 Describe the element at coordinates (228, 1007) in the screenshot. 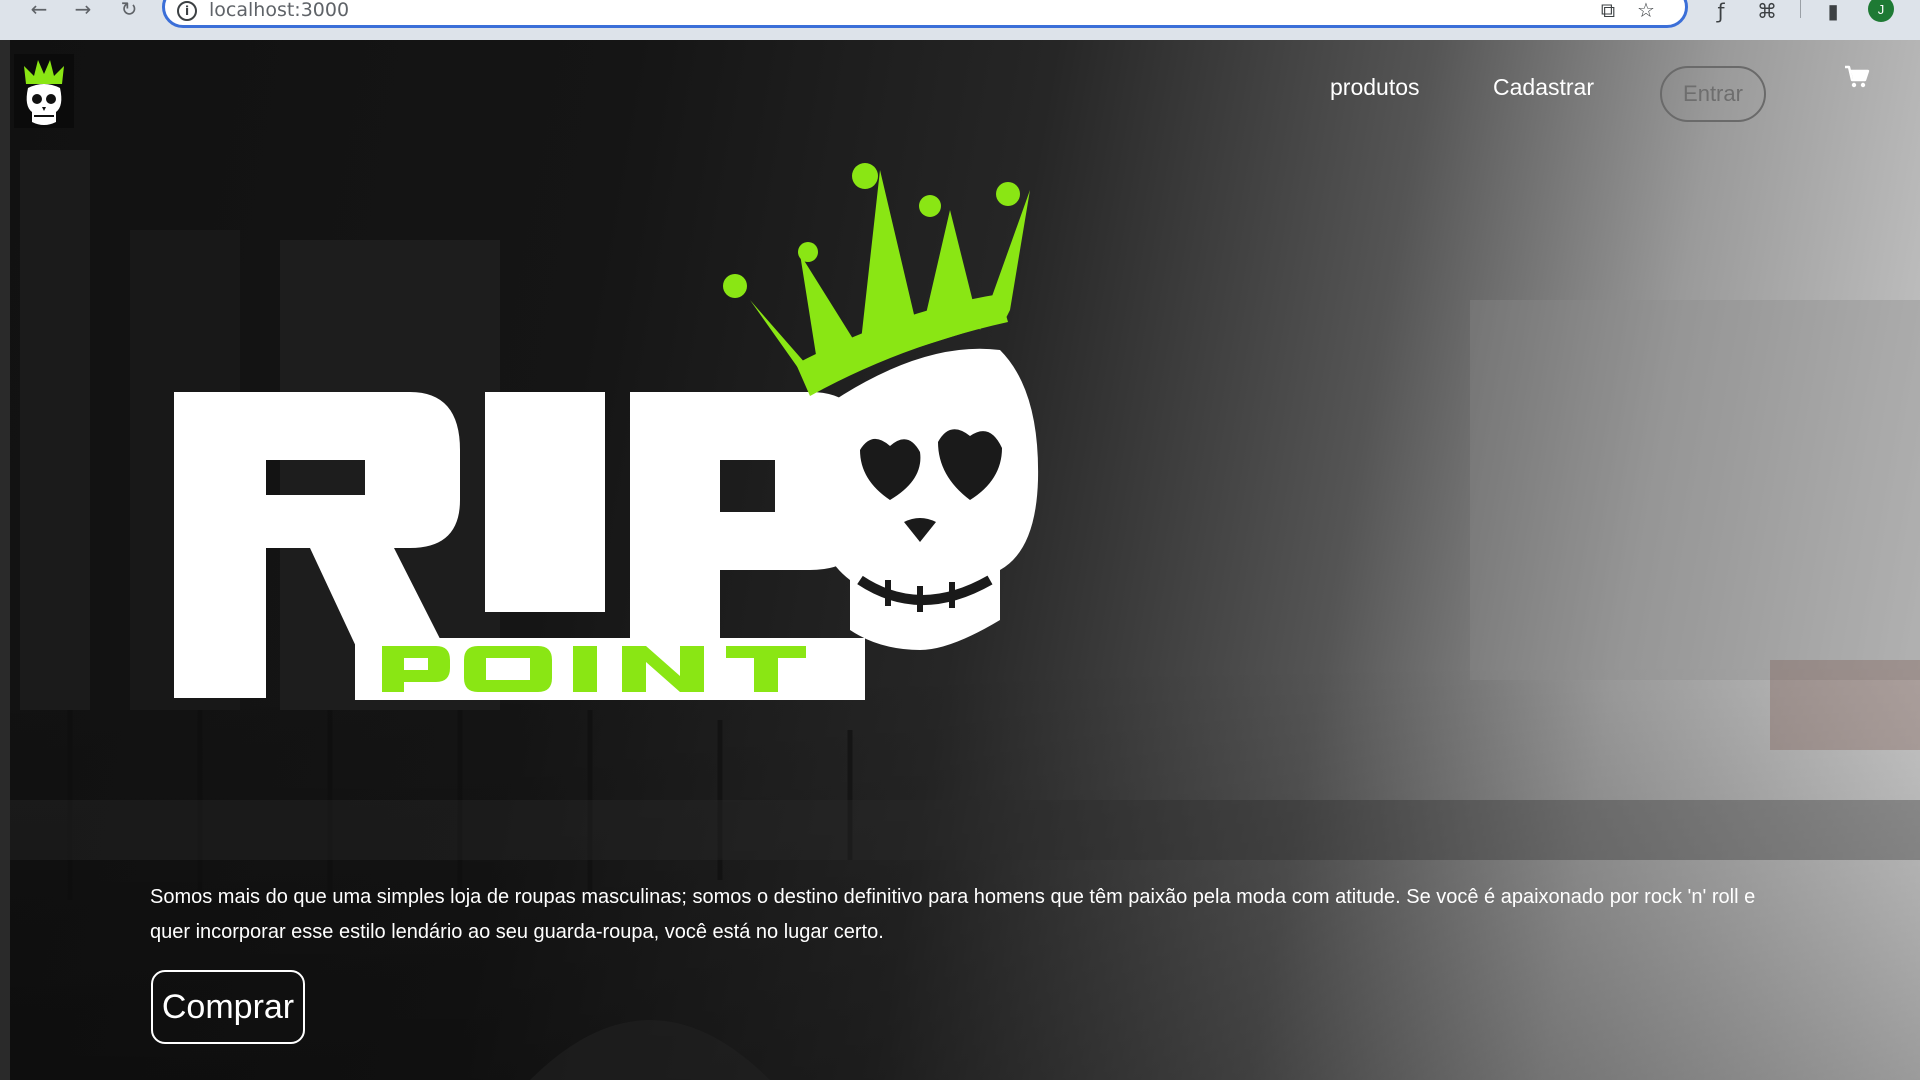

I see `buy-button: Comprar` at that location.